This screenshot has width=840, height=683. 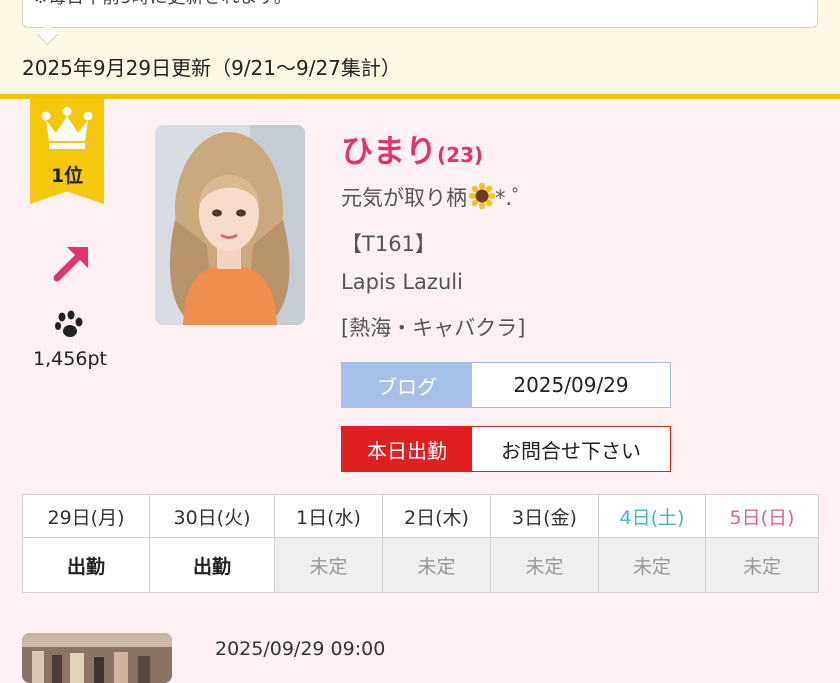 What do you see at coordinates (69, 323) in the screenshot?
I see `paw-icon` at bounding box center [69, 323].